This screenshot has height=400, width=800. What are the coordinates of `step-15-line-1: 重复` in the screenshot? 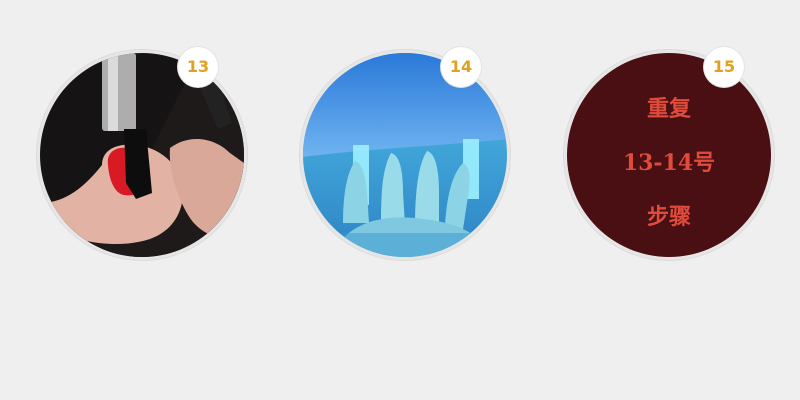 It's located at (668, 109).